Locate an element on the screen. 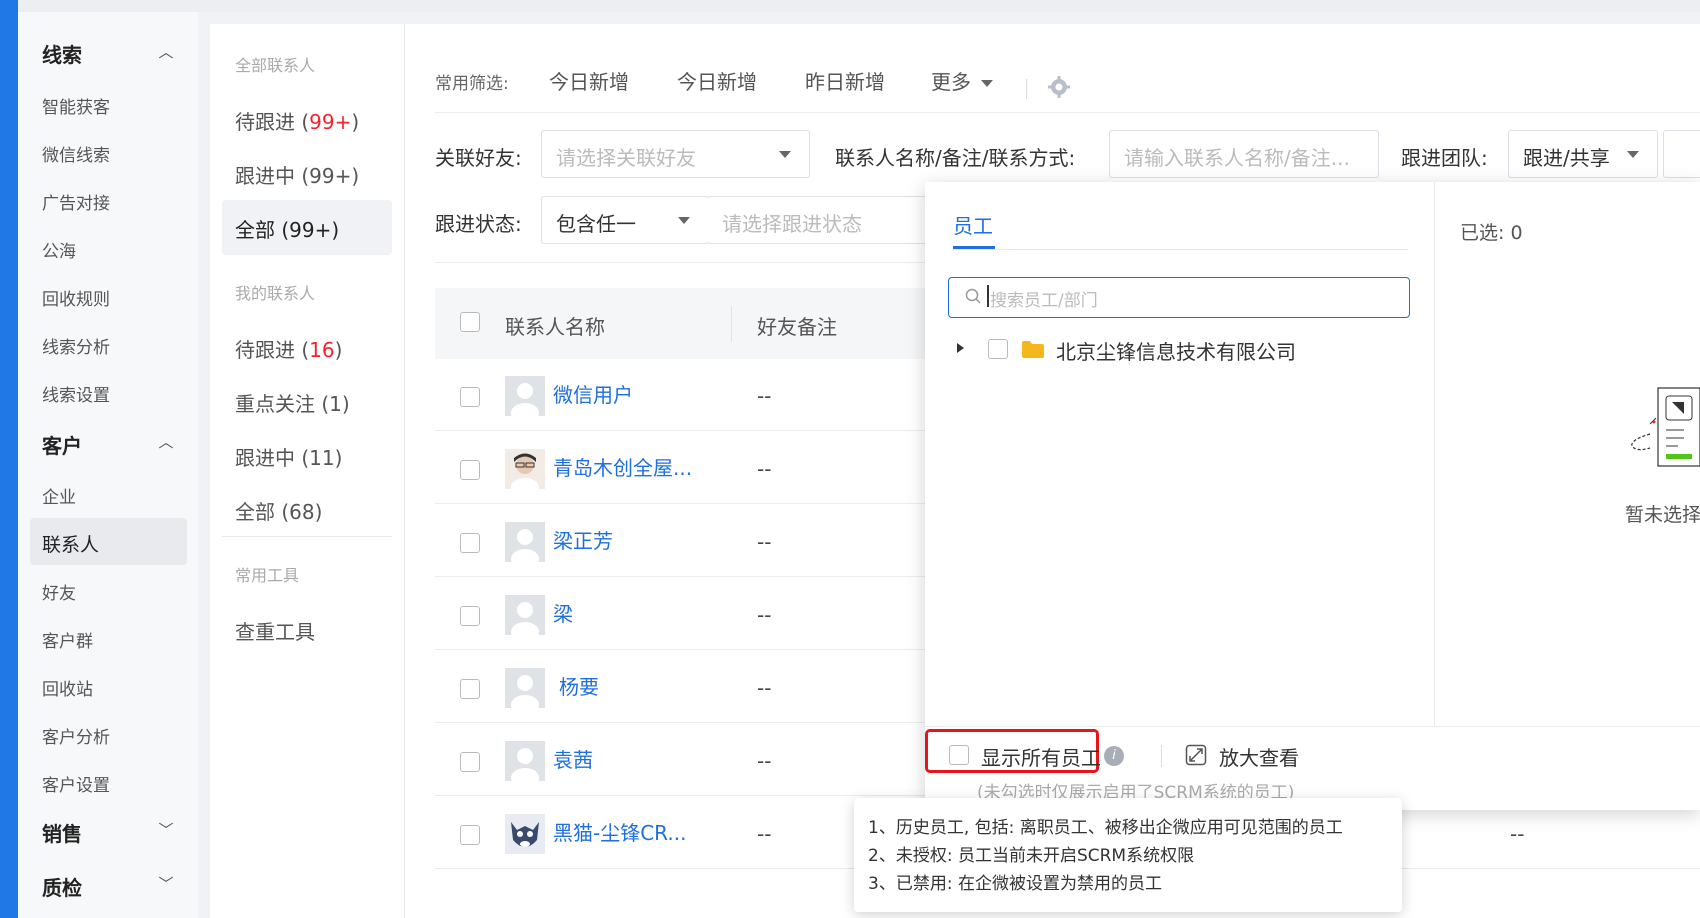 The height and width of the screenshot is (918, 1700). status-filter-label: 跟进状态: is located at coordinates (478, 224).